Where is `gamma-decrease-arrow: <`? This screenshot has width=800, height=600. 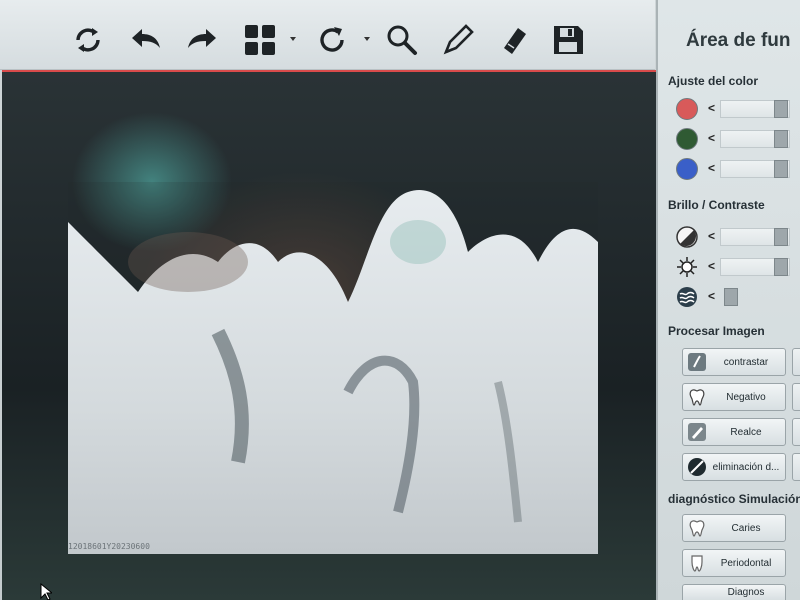 gamma-decrease-arrow: < is located at coordinates (711, 296).